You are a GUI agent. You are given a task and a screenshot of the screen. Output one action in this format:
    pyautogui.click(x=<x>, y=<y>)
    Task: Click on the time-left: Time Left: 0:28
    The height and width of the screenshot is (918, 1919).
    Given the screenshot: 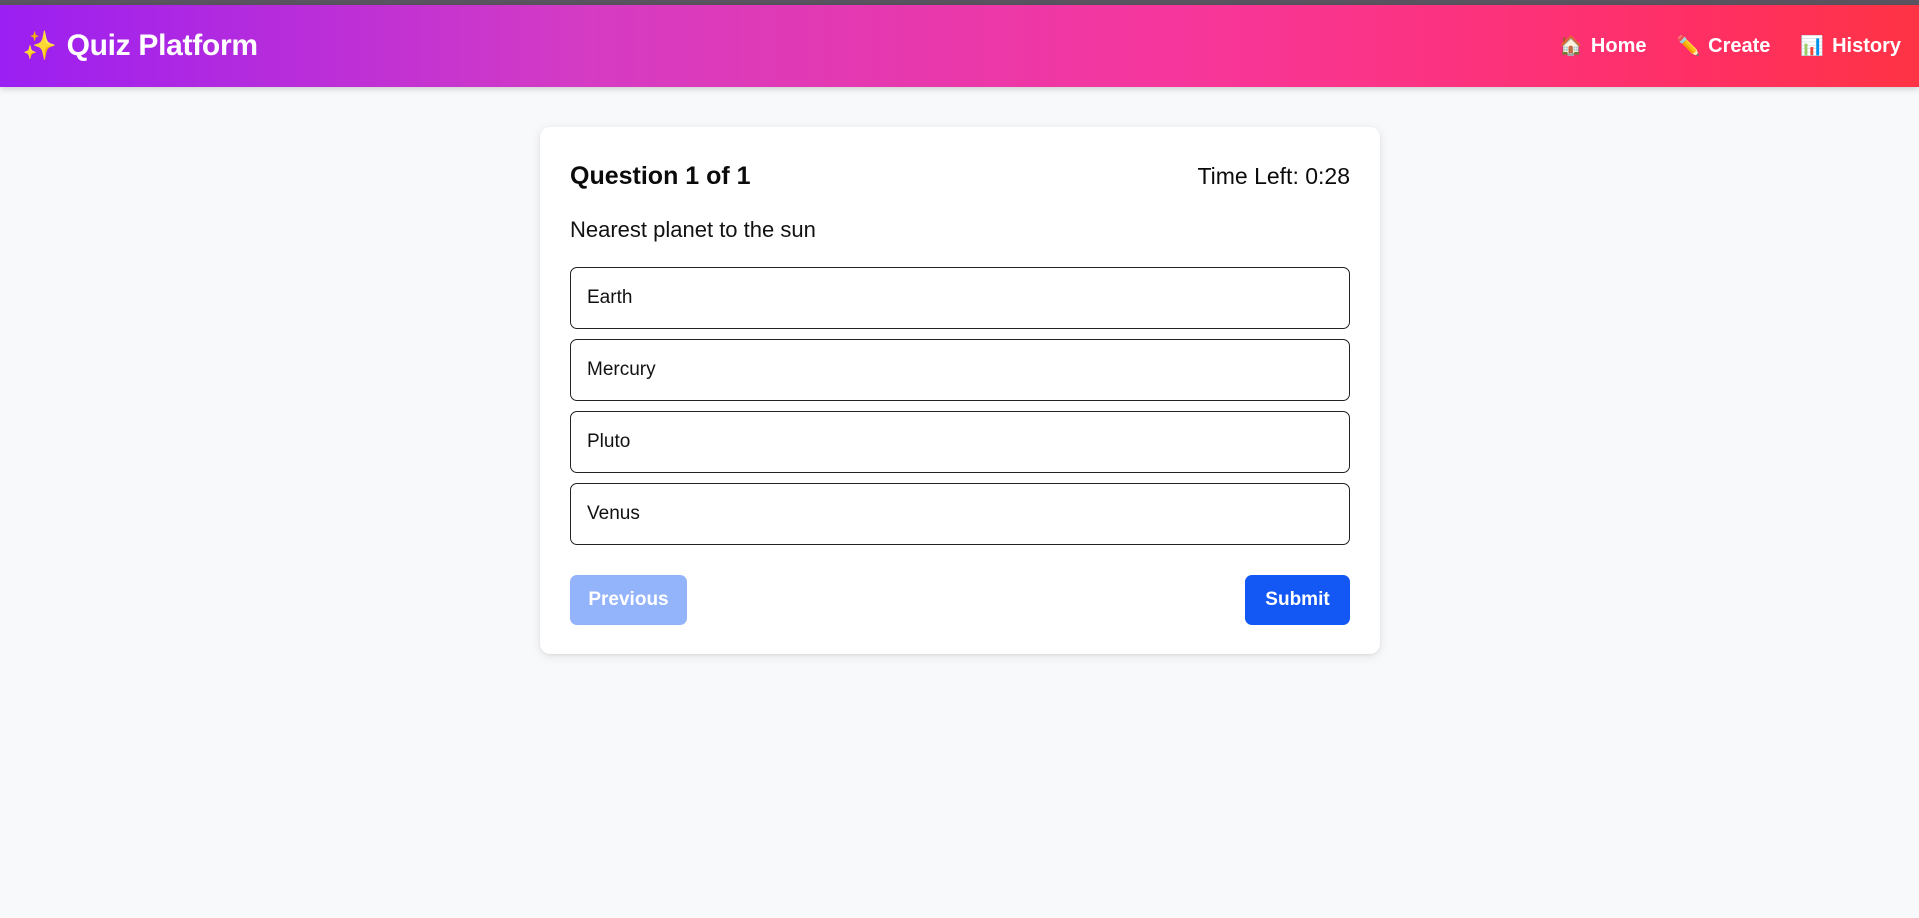 What is the action you would take?
    pyautogui.click(x=1273, y=176)
    